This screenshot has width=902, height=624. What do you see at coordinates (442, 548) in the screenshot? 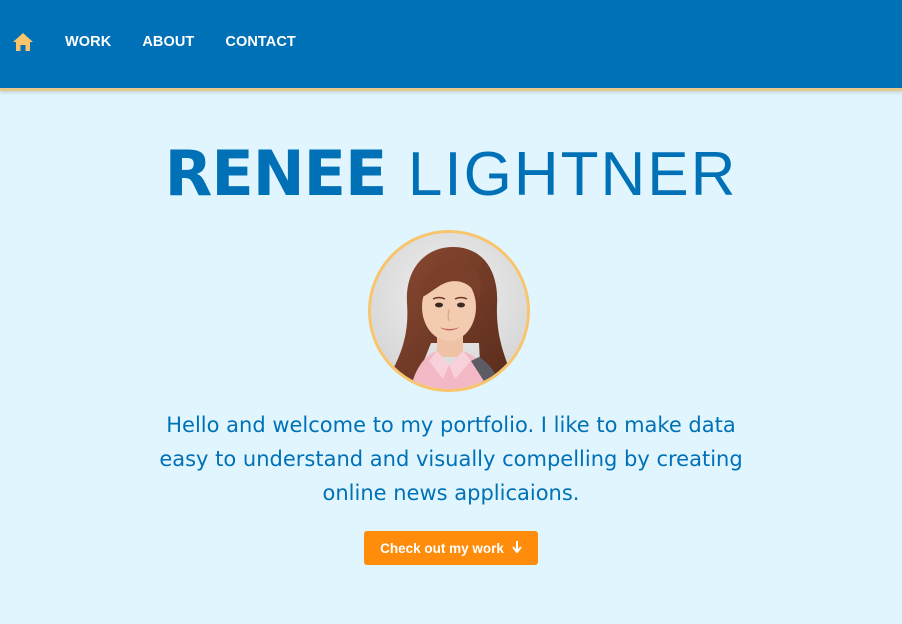
I see `cta-label: Check out my work` at bounding box center [442, 548].